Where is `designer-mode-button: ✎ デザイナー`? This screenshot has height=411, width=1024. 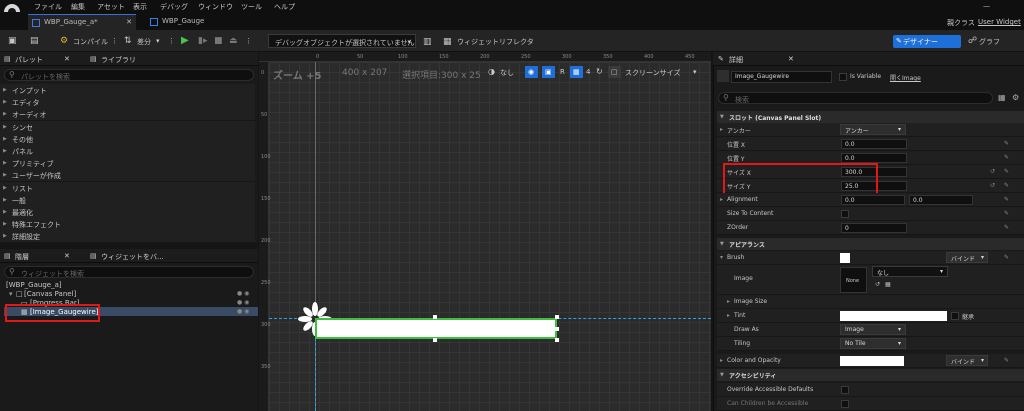 designer-mode-button: ✎ デザイナー is located at coordinates (927, 41).